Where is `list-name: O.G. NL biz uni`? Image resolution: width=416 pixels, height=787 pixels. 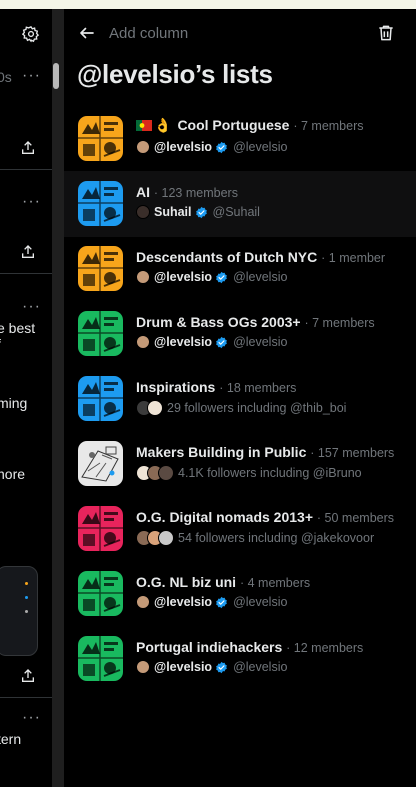
list-name: O.G. NL biz uni is located at coordinates (186, 582).